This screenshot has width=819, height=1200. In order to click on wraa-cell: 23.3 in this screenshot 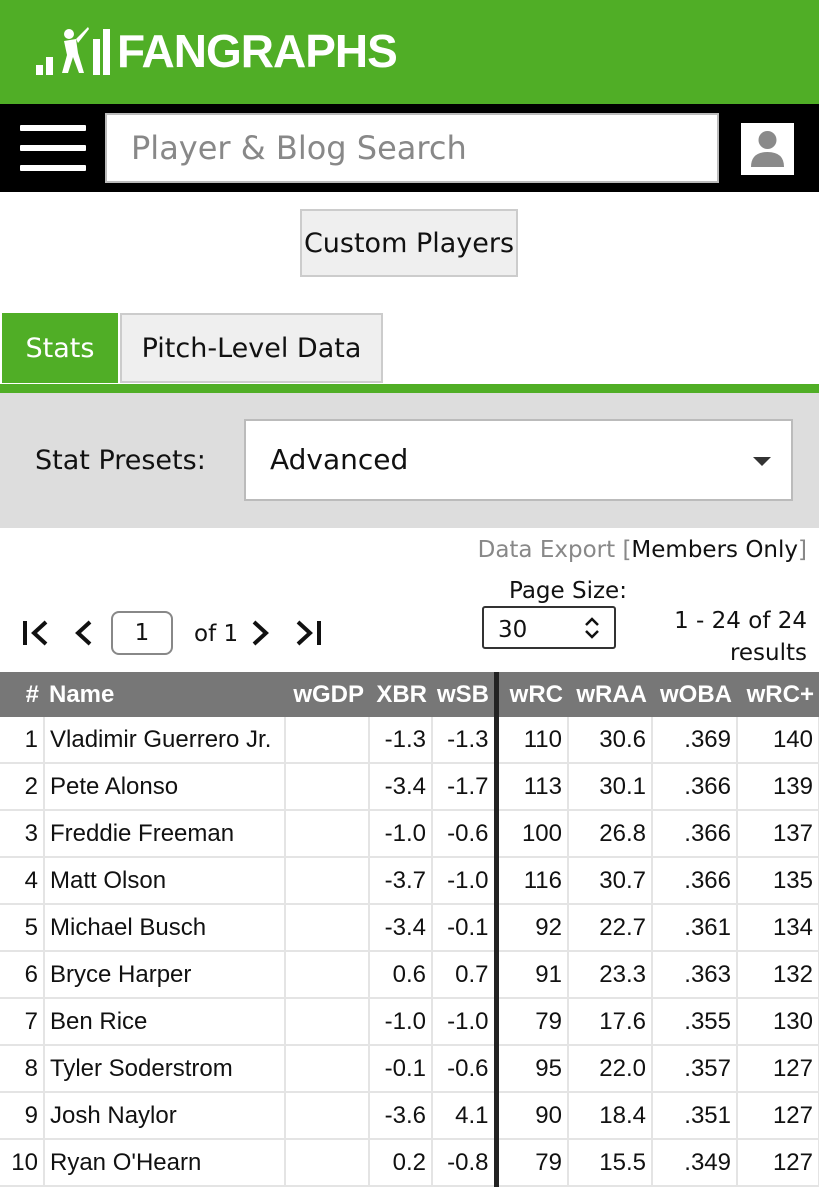, I will do `click(610, 975)`.